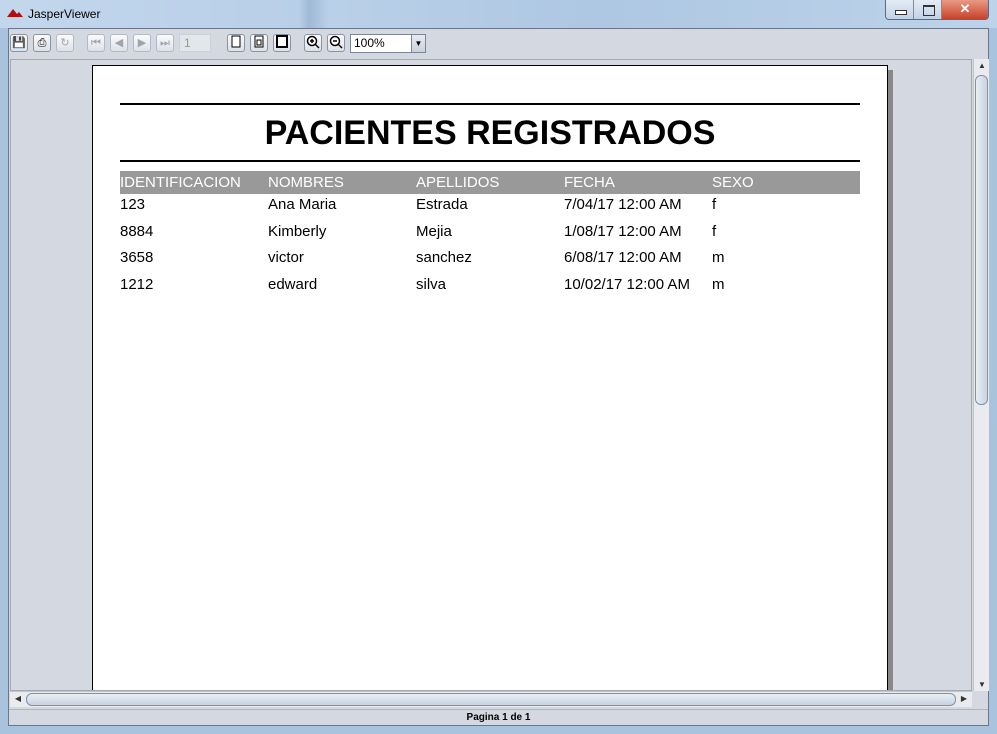 This screenshot has width=997, height=734. I want to click on previous-page-button: ◀, so click(119, 43).